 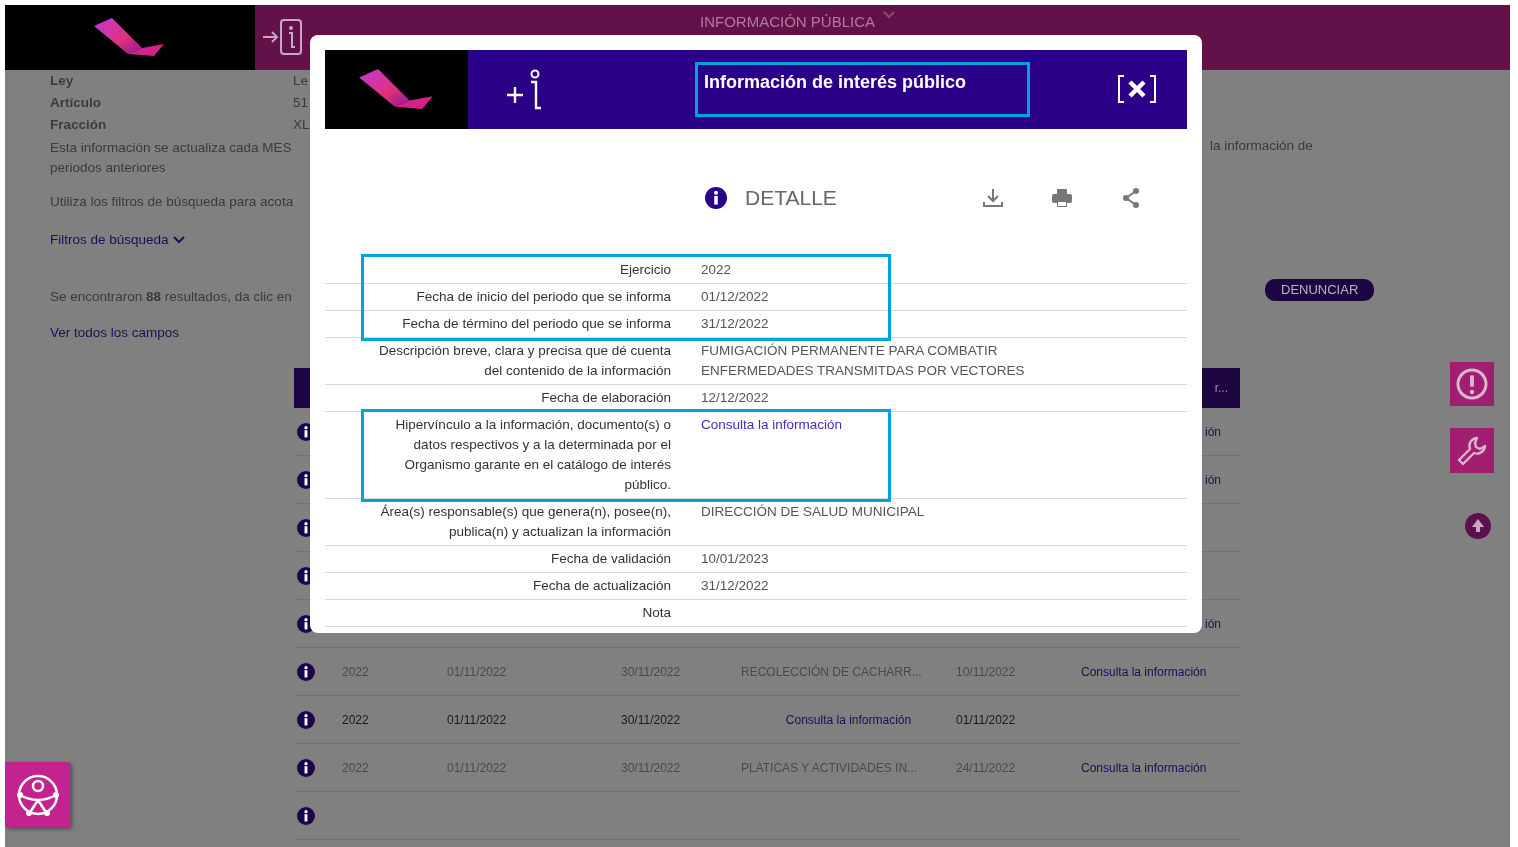 I want to click on close-button, so click(x=1137, y=89).